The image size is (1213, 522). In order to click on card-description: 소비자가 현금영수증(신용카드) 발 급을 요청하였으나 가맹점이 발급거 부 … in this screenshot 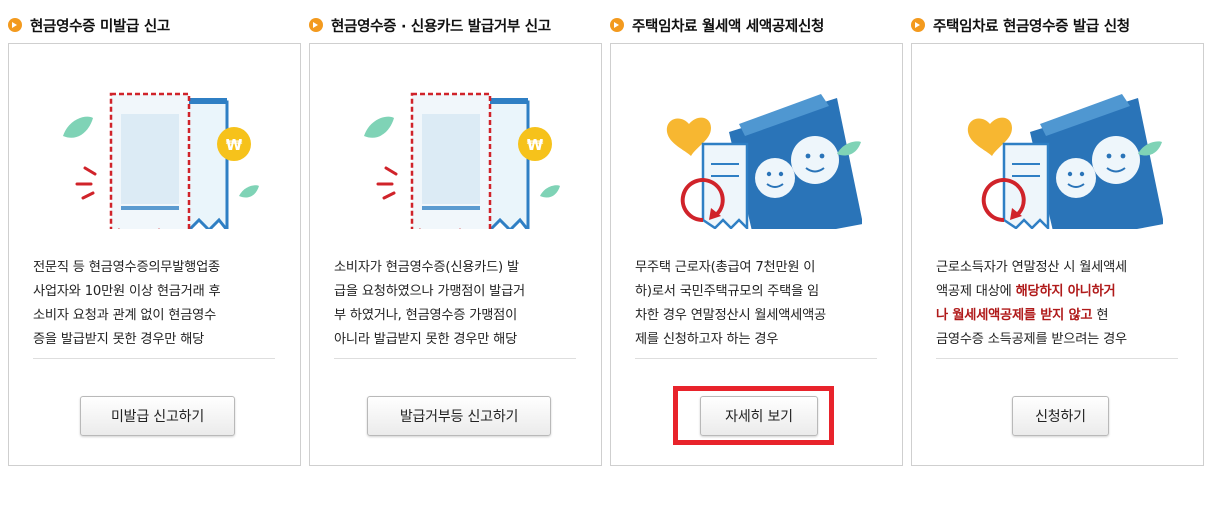, I will do `click(429, 303)`.